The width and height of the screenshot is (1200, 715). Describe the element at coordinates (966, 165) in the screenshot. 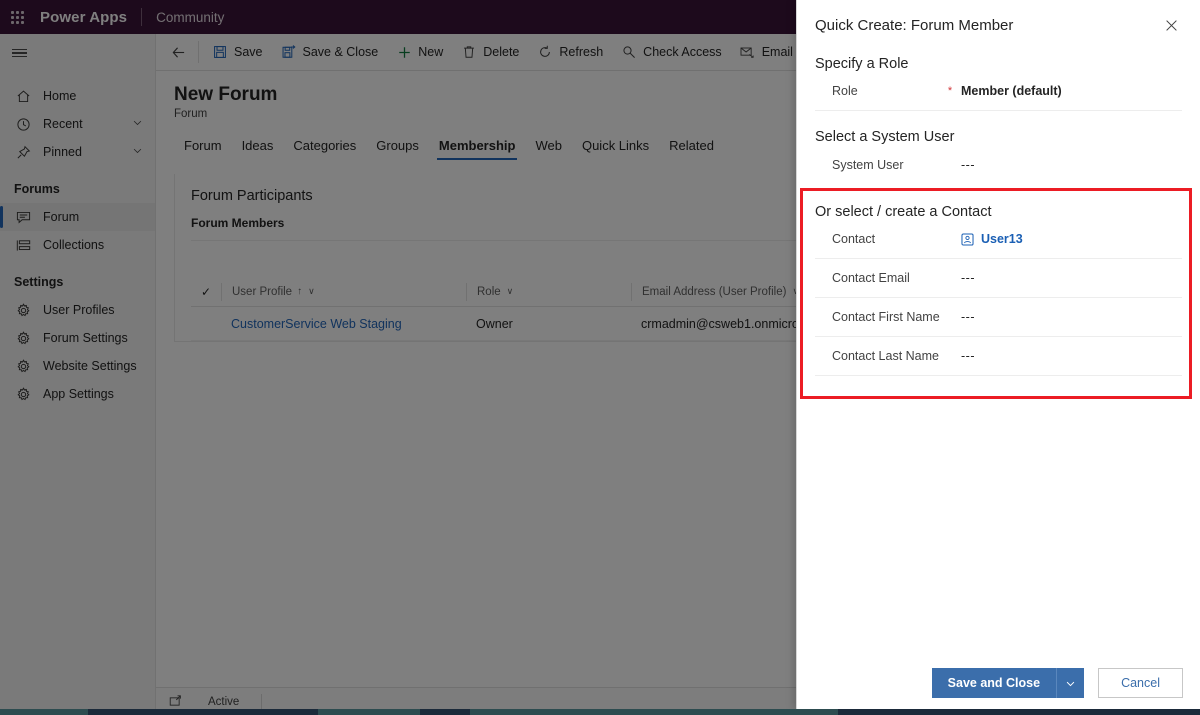

I see `field-value-system-user: ---` at that location.